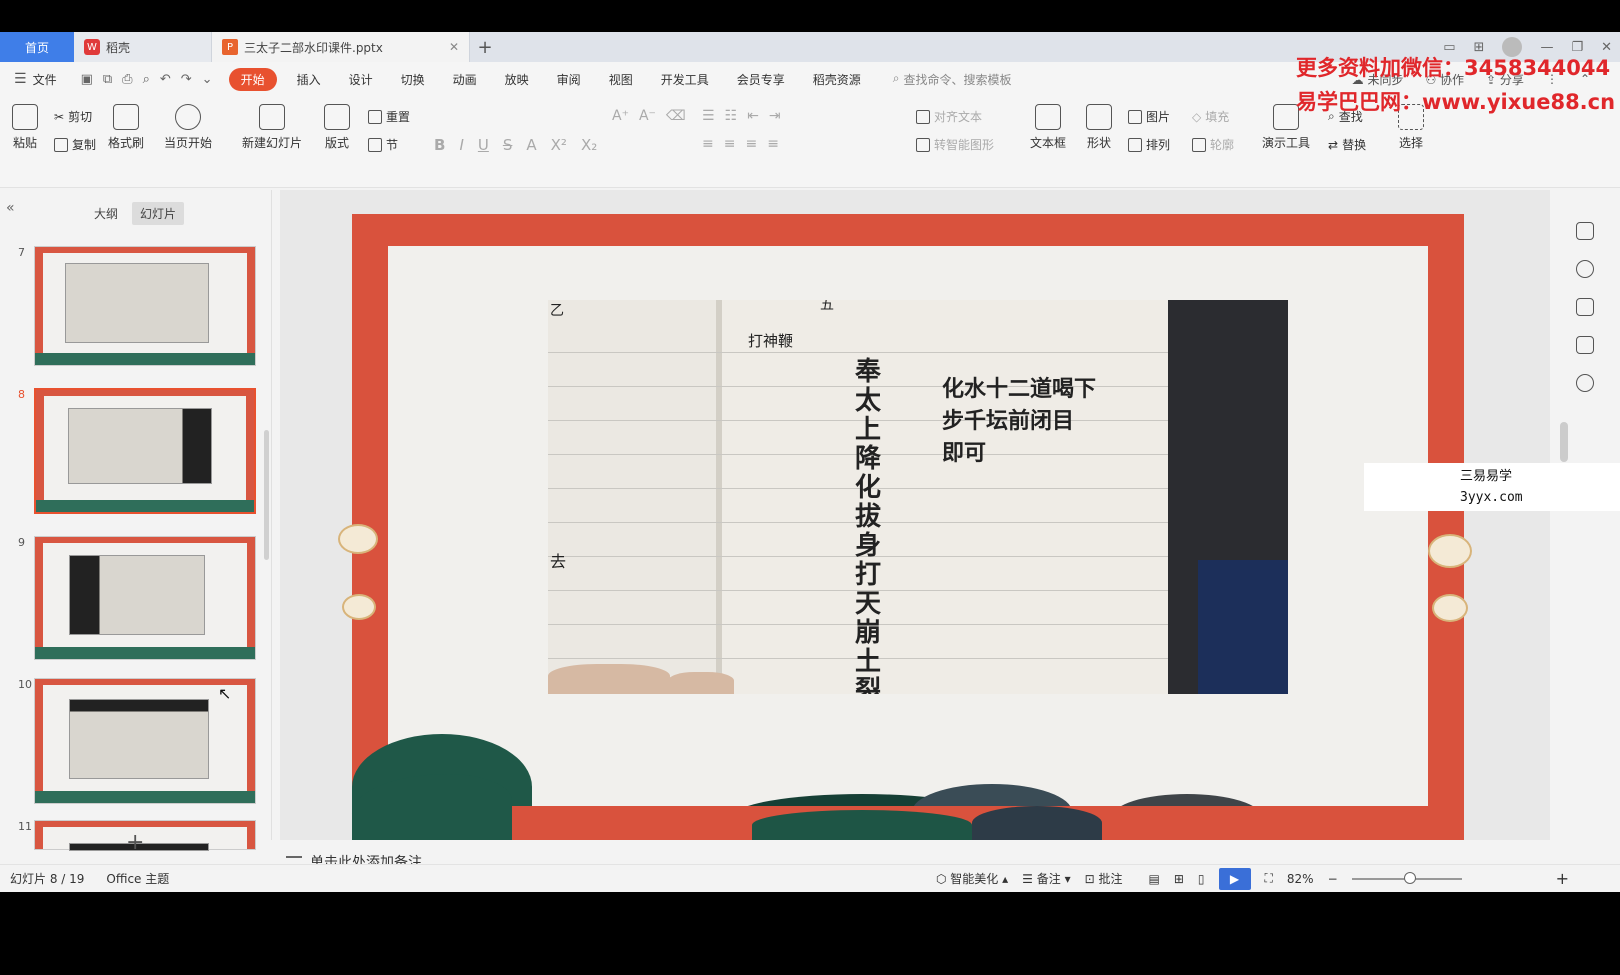 The width and height of the screenshot is (1620, 975). What do you see at coordinates (775, 116) in the screenshot?
I see `outdent-icon: ⇥` at bounding box center [775, 116].